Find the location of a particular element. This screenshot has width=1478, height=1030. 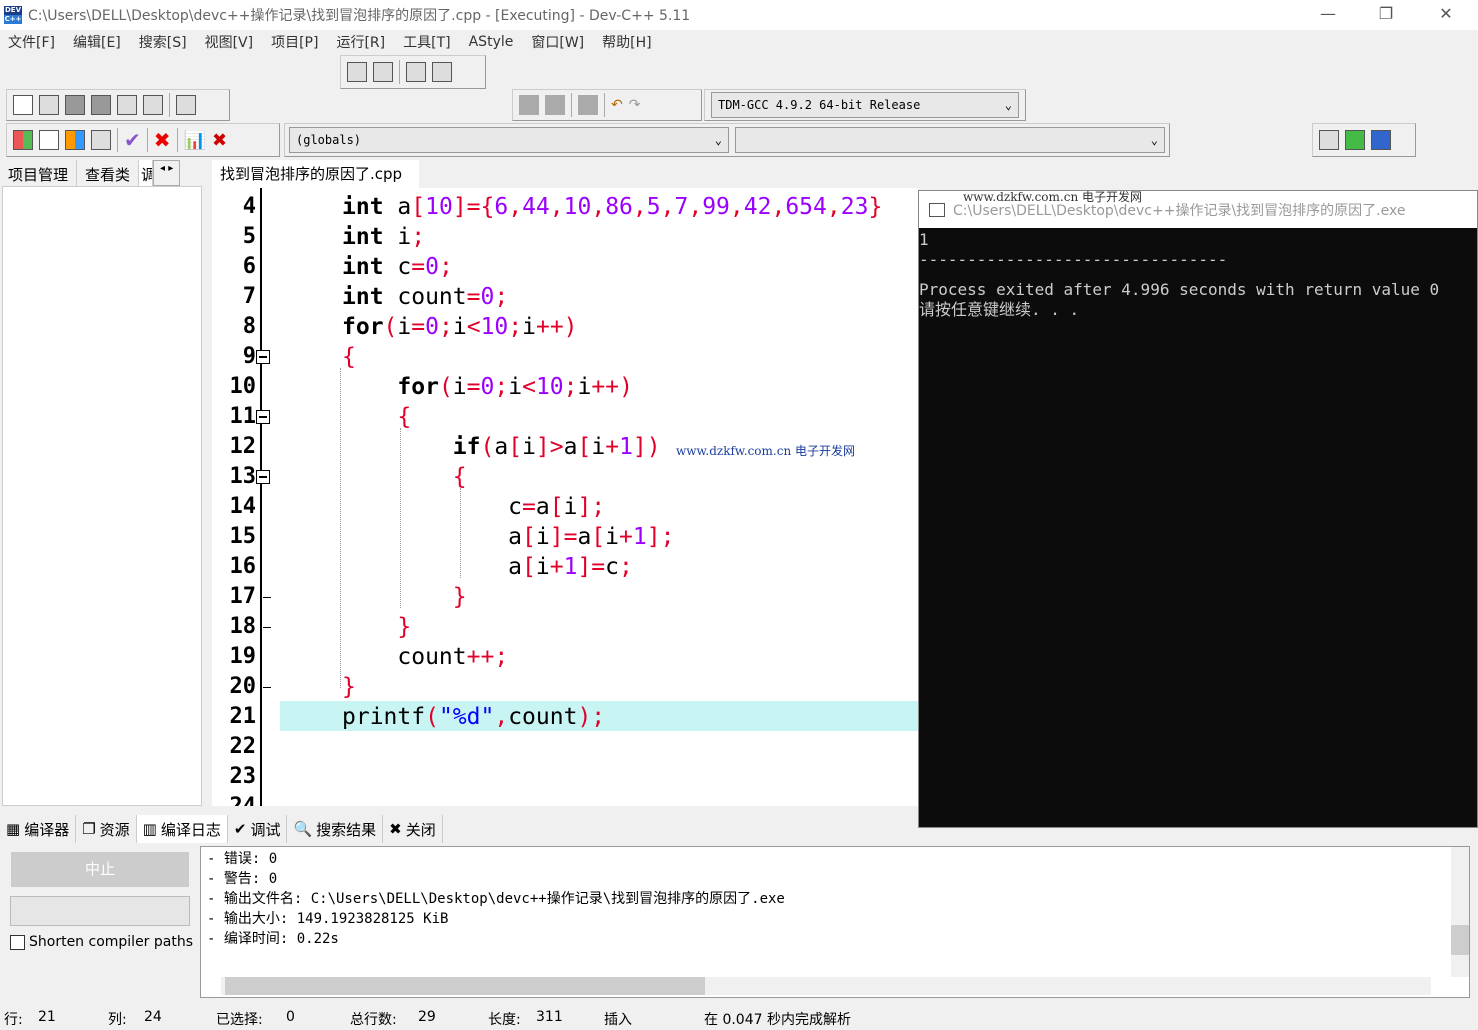

bottom-tab-label: 资源 is located at coordinates (114, 829).